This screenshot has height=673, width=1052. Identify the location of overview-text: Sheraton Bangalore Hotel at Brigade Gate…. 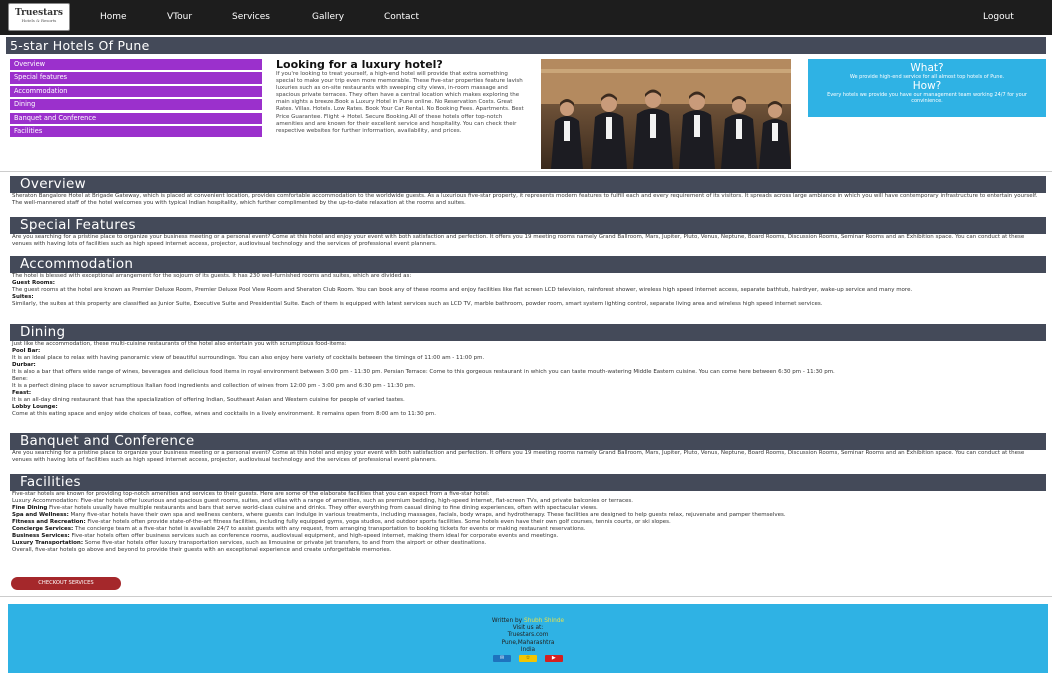
(525, 199).